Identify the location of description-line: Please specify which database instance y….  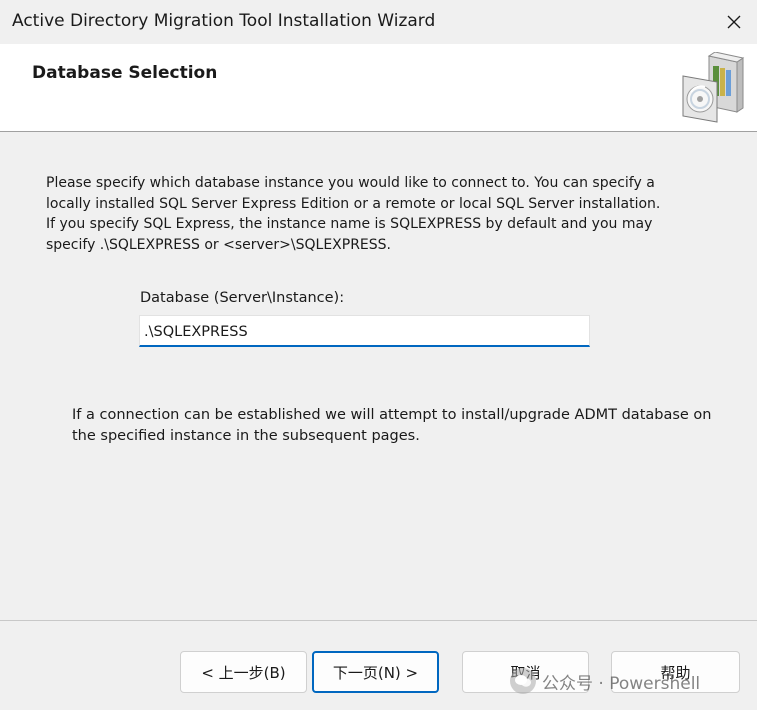
(350, 183).